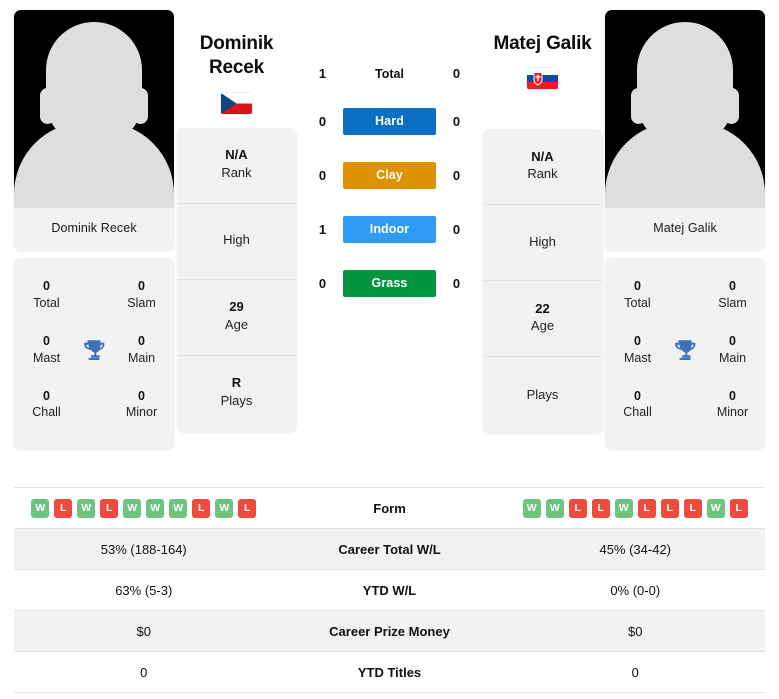 The image size is (779, 699). What do you see at coordinates (637, 395) in the screenshot?
I see `titles-chall-value: 0` at bounding box center [637, 395].